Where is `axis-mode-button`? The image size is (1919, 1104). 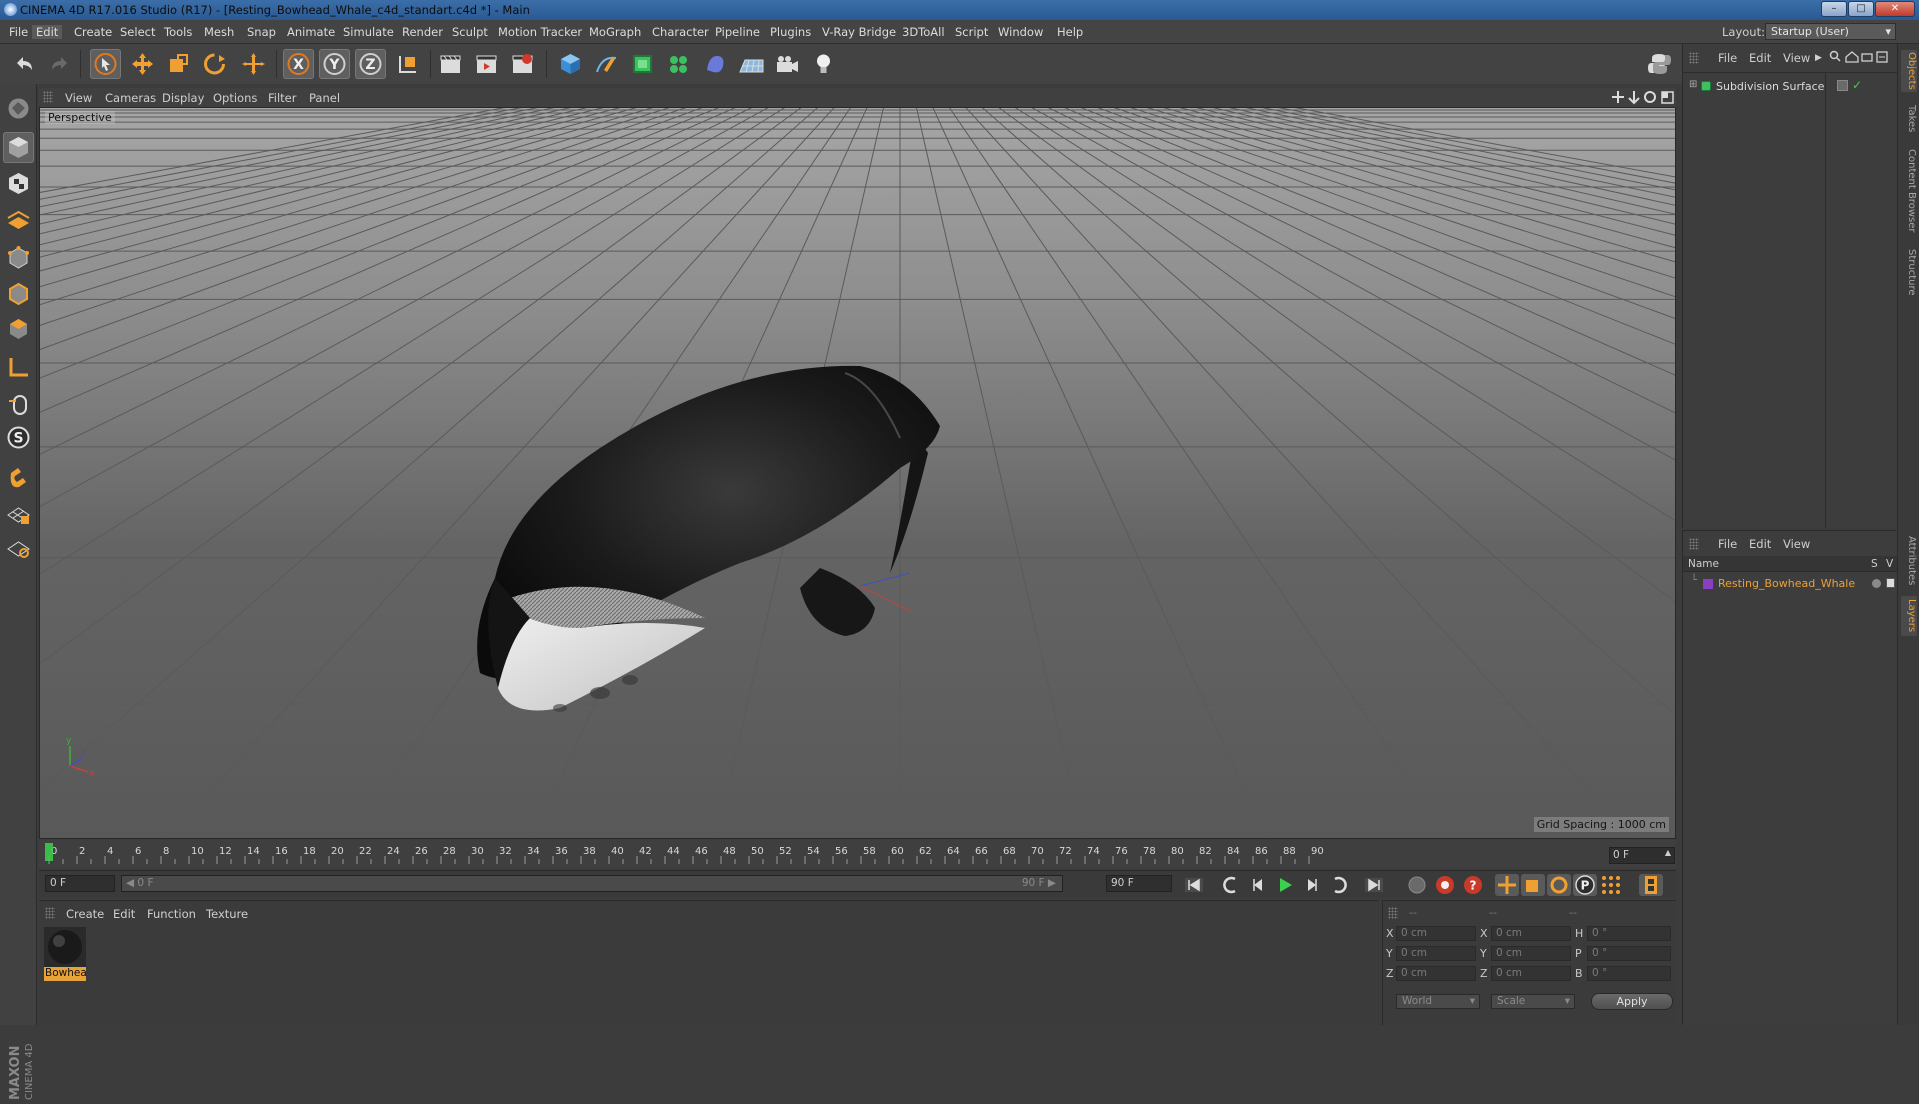 axis-mode-button is located at coordinates (18, 367).